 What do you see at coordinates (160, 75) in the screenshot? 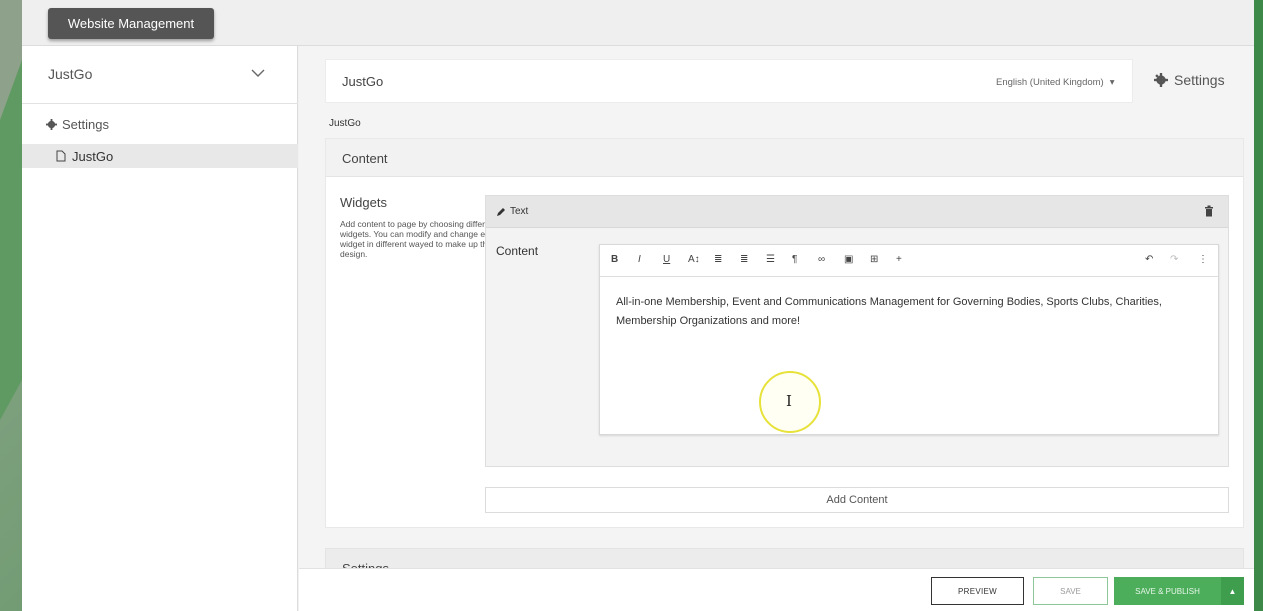
I see `site-selector: JustGo` at bounding box center [160, 75].